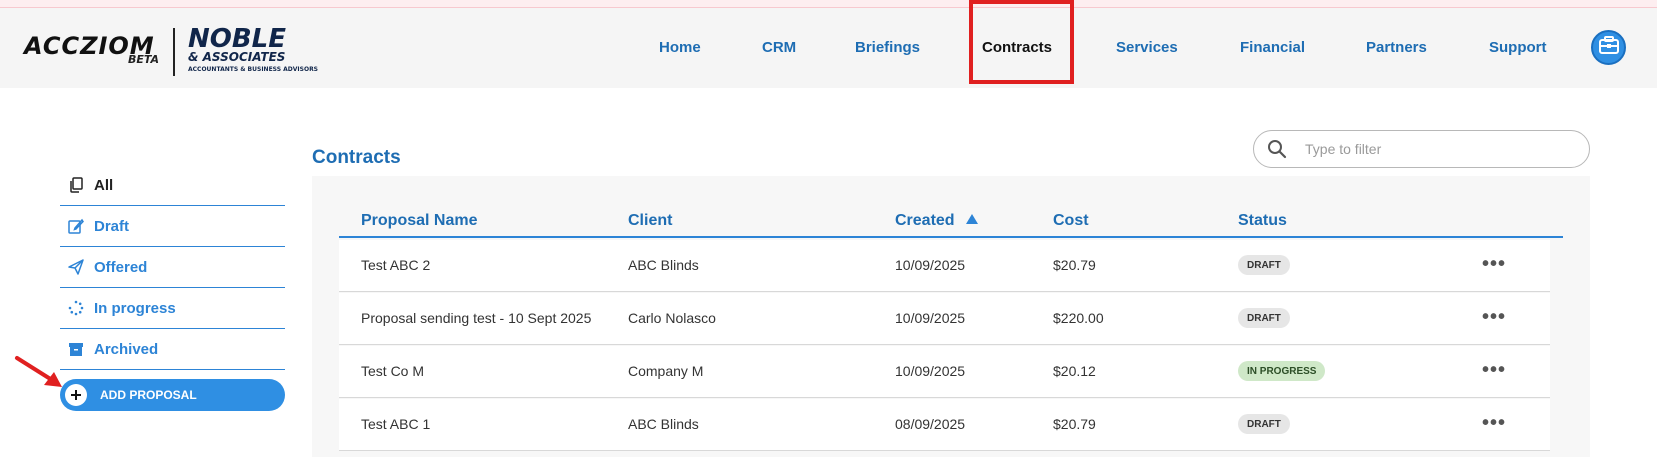  What do you see at coordinates (1262, 221) in the screenshot?
I see `column-status: Status` at bounding box center [1262, 221].